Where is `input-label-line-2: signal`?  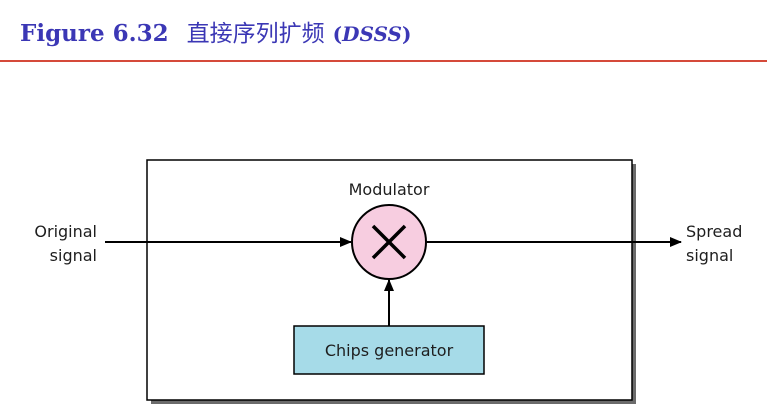 input-label-line-2: signal is located at coordinates (73, 255).